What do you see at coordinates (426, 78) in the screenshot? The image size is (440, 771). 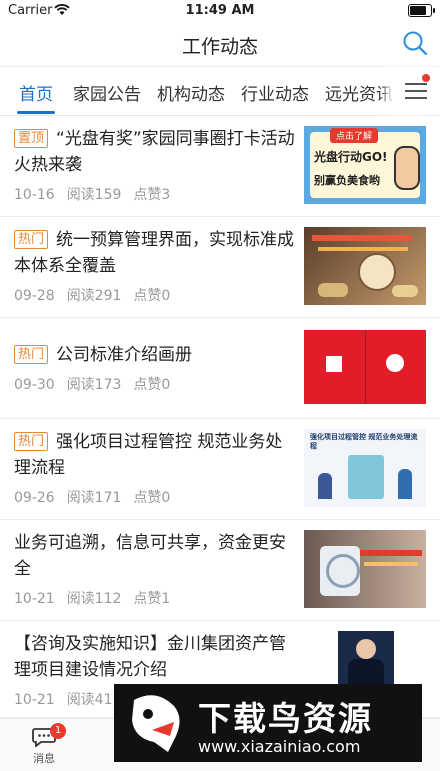 I see `notification-dot` at bounding box center [426, 78].